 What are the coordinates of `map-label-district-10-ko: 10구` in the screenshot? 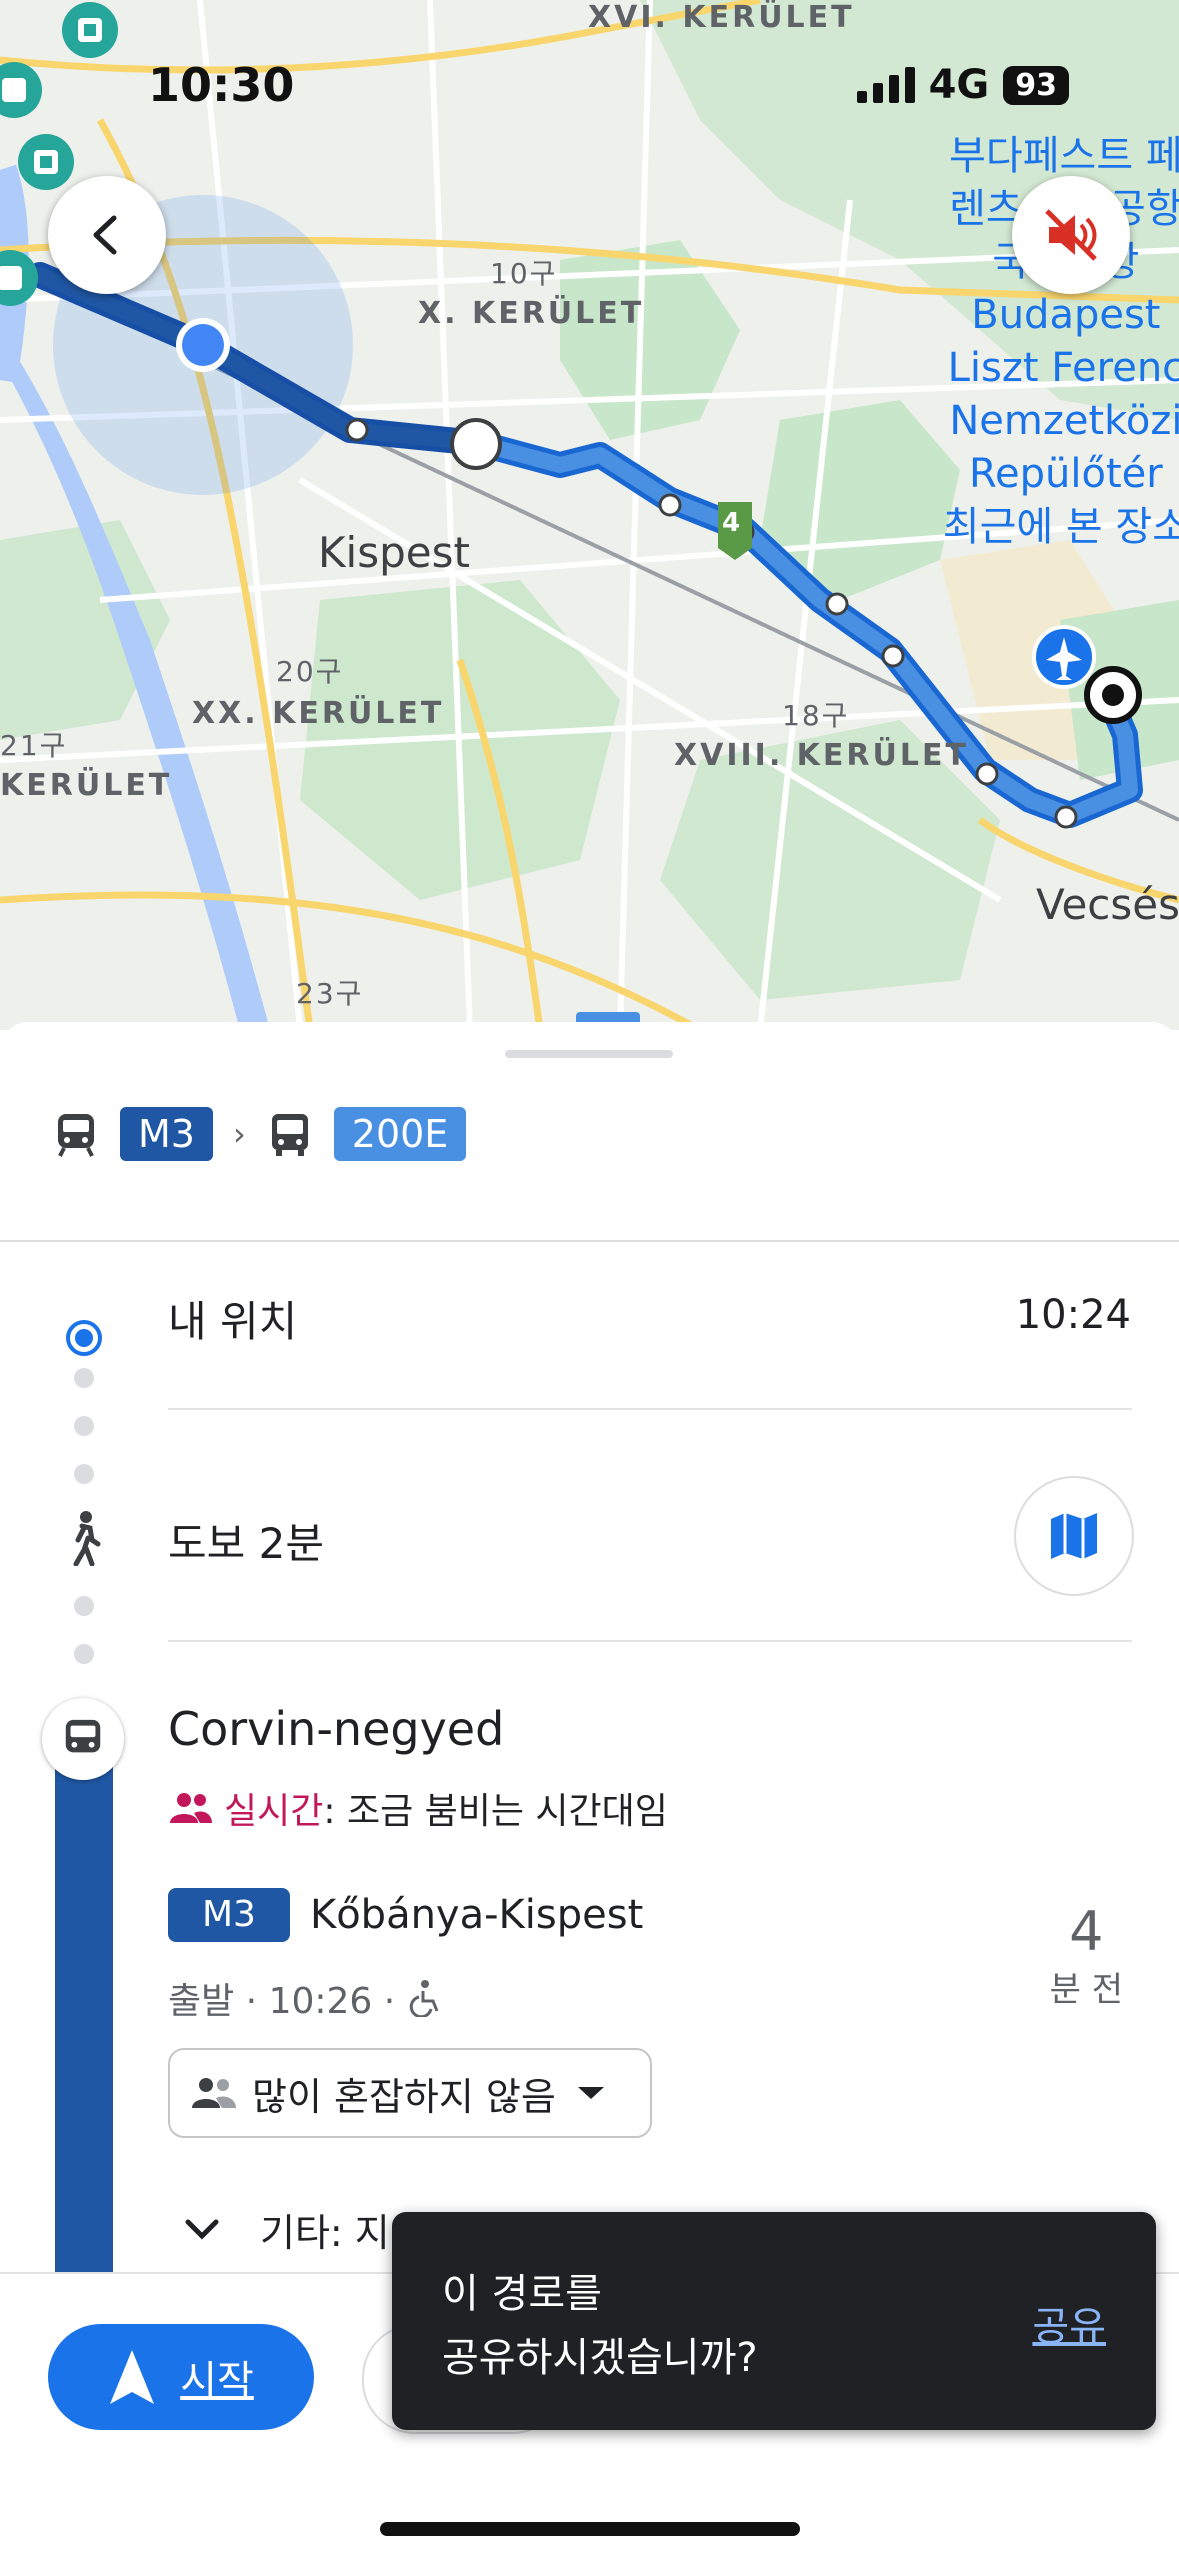 It's located at (524, 273).